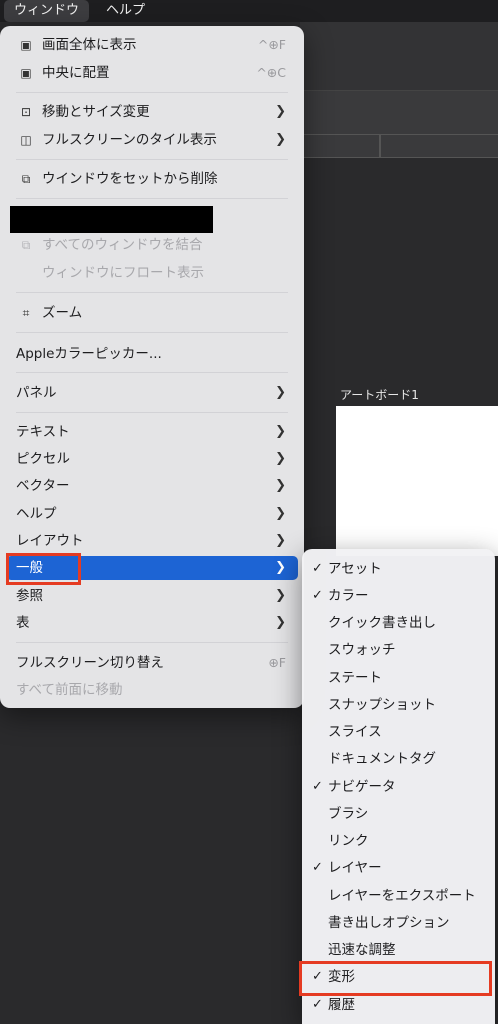  What do you see at coordinates (43, 486) in the screenshot?
I see `menu-item-label: ベクター` at bounding box center [43, 486].